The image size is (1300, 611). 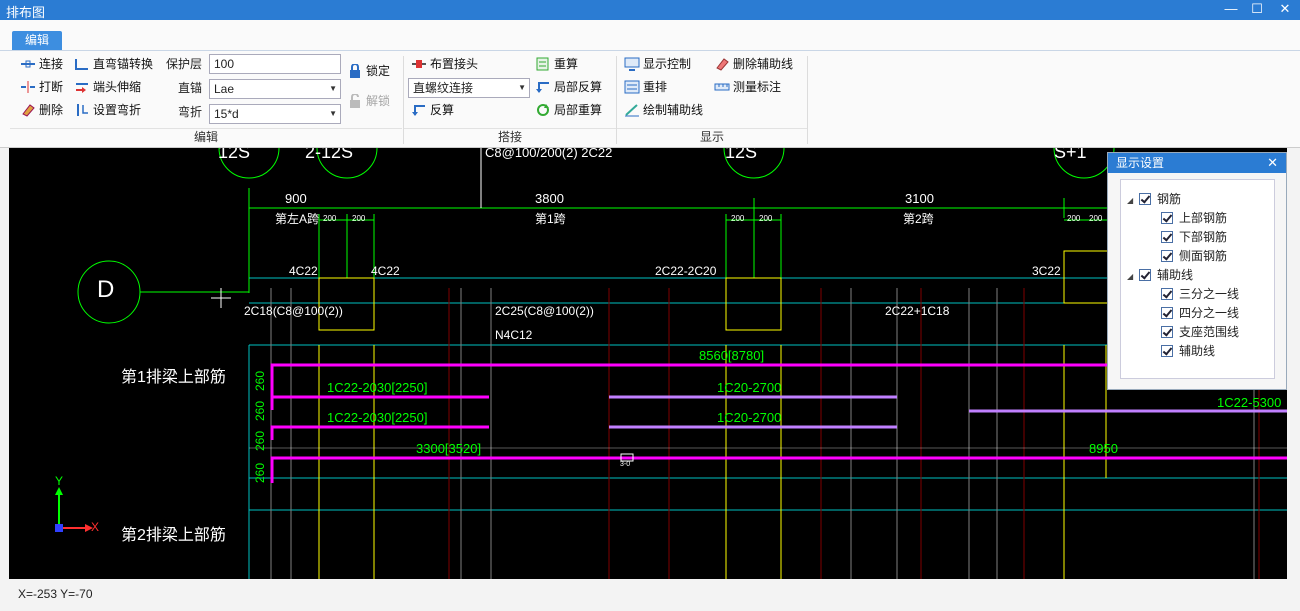 What do you see at coordinates (753, 304) in the screenshot?
I see `support-outline` at bounding box center [753, 304].